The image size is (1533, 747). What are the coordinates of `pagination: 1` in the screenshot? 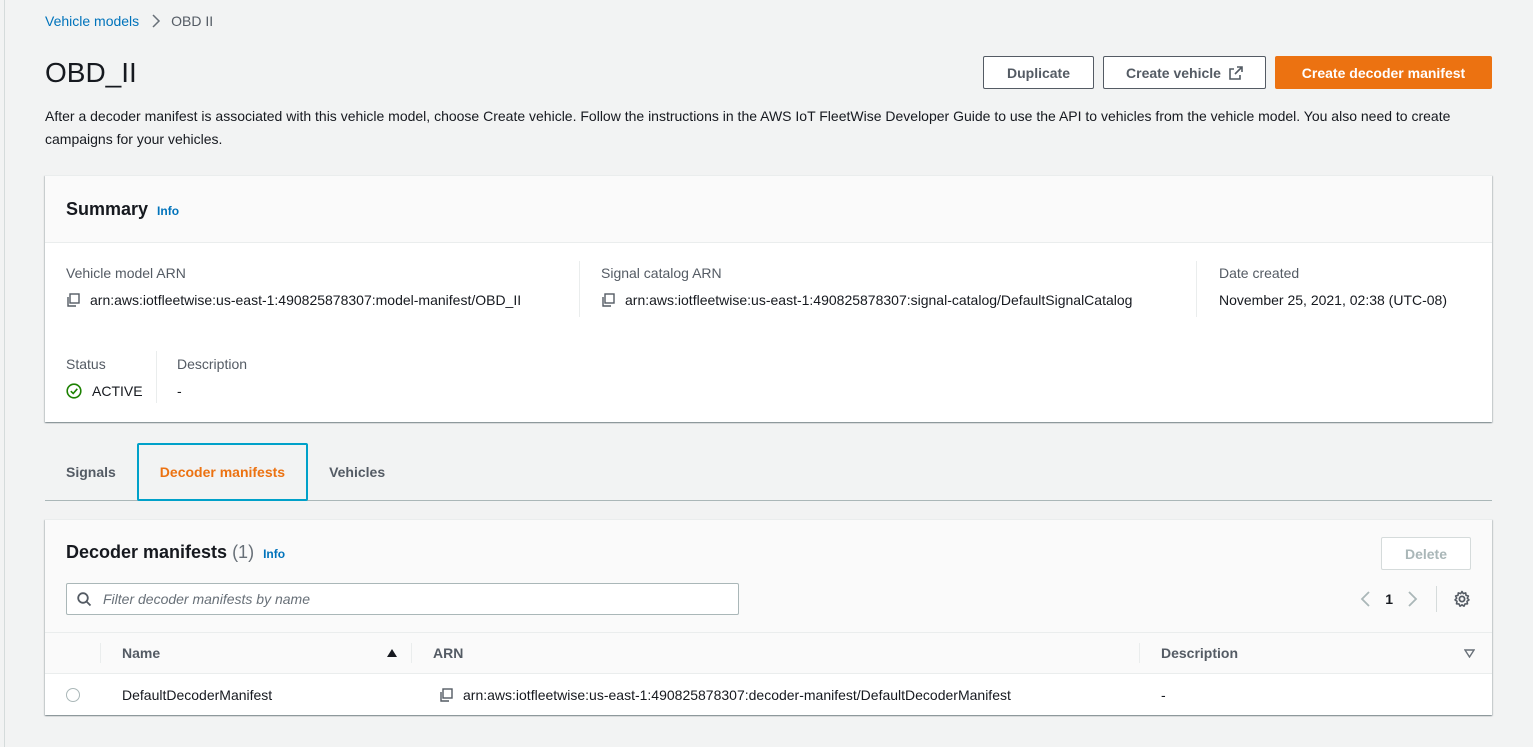 It's located at (1415, 599).